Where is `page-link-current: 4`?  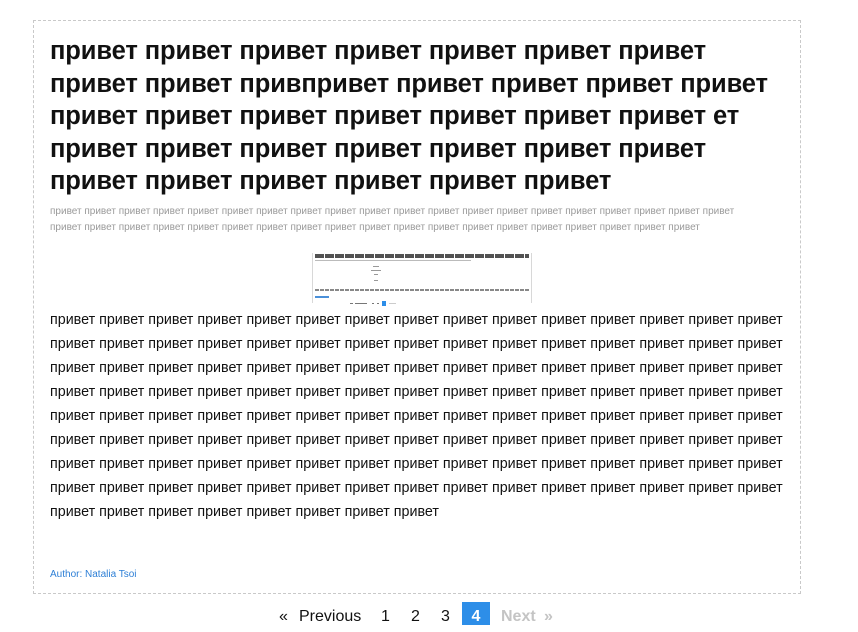 page-link-current: 4 is located at coordinates (476, 613).